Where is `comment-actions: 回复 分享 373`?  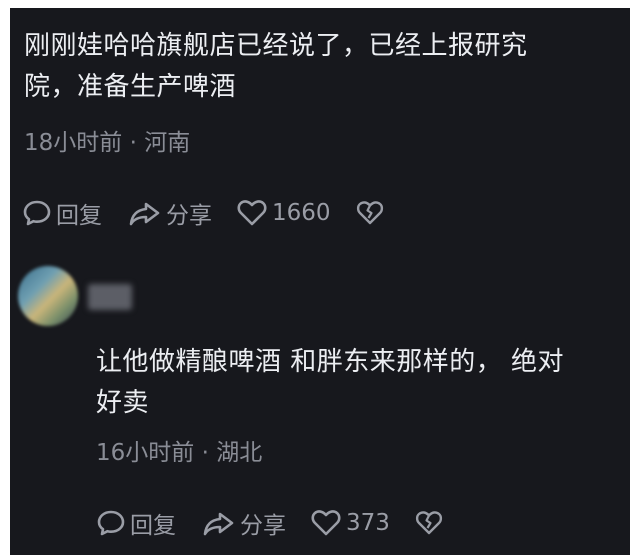 comment-actions: 回复 分享 373 is located at coordinates (270, 523).